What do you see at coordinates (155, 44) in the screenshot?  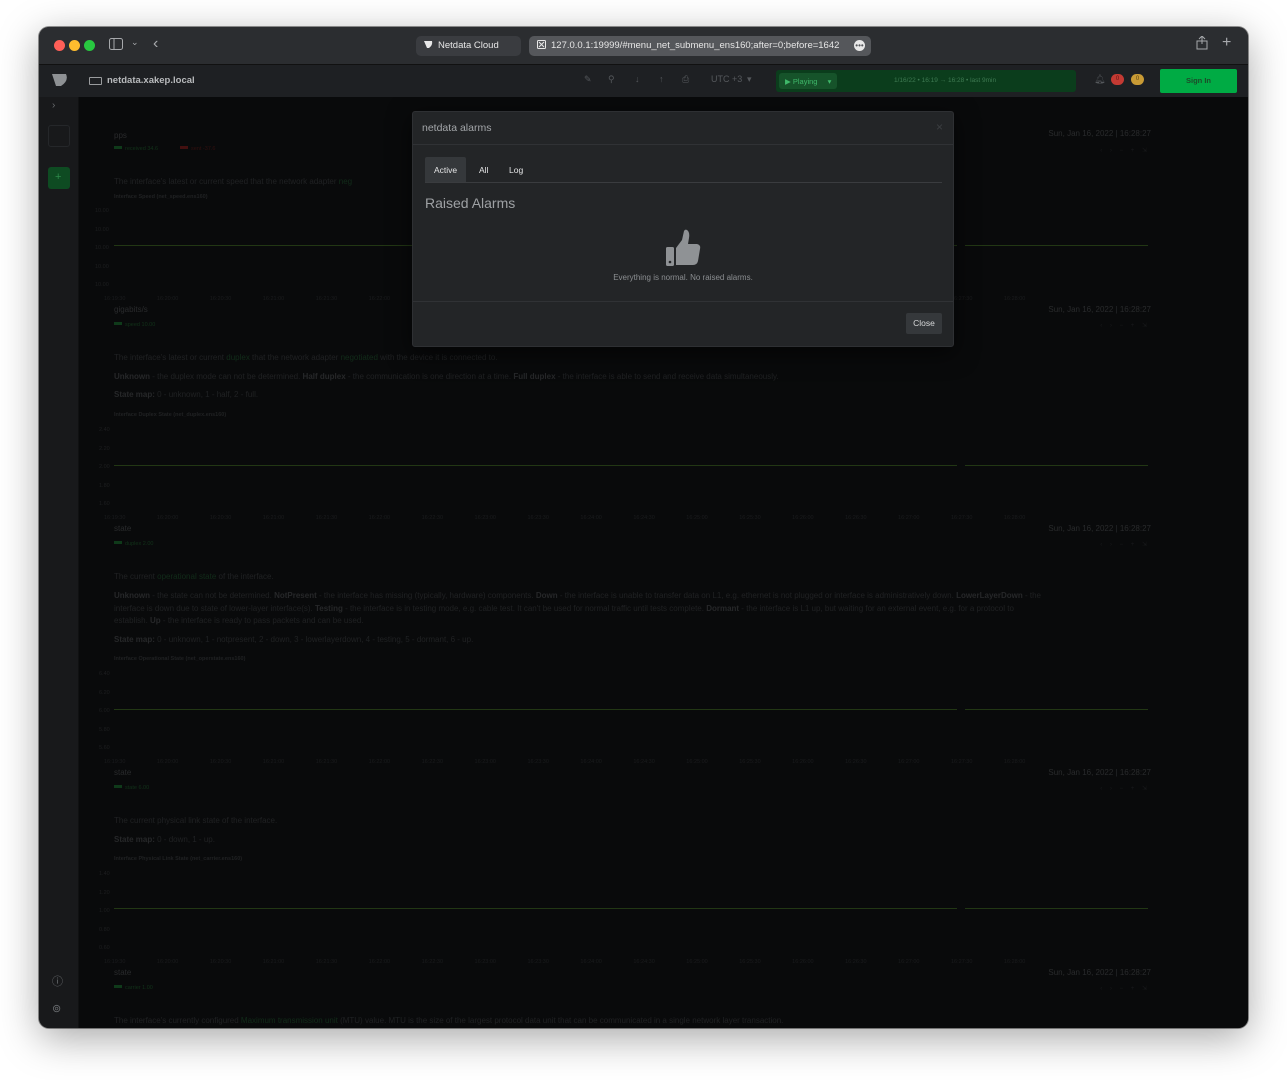 I see `back-arrow-icon: ‹` at bounding box center [155, 44].